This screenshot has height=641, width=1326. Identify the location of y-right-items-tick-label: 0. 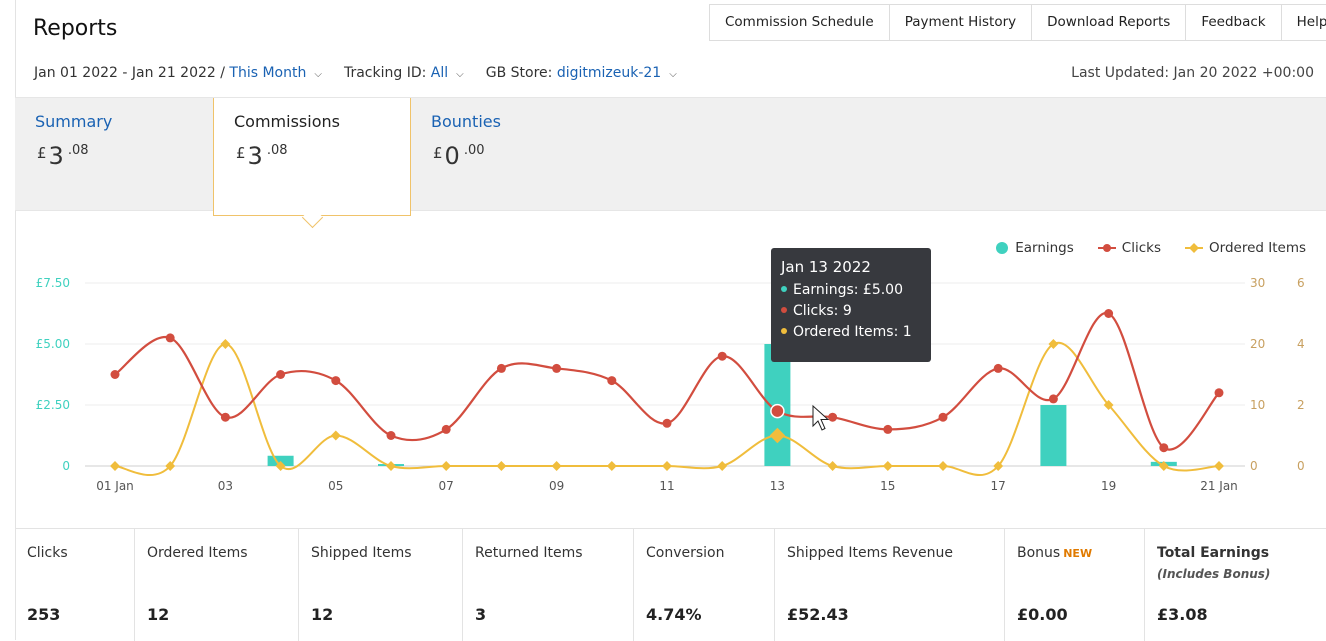
(1301, 466).